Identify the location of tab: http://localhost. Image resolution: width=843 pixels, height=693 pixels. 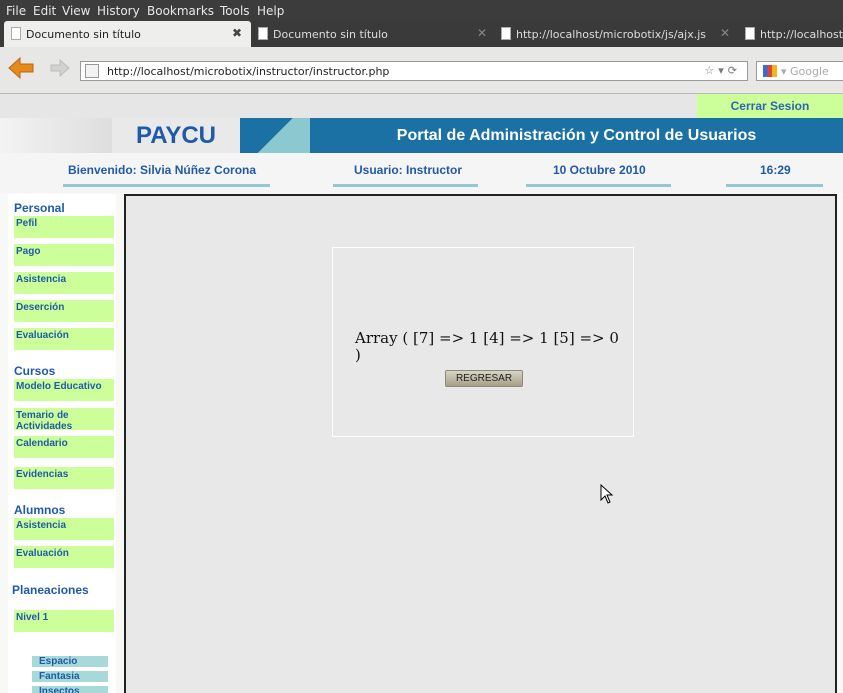
(790, 34).